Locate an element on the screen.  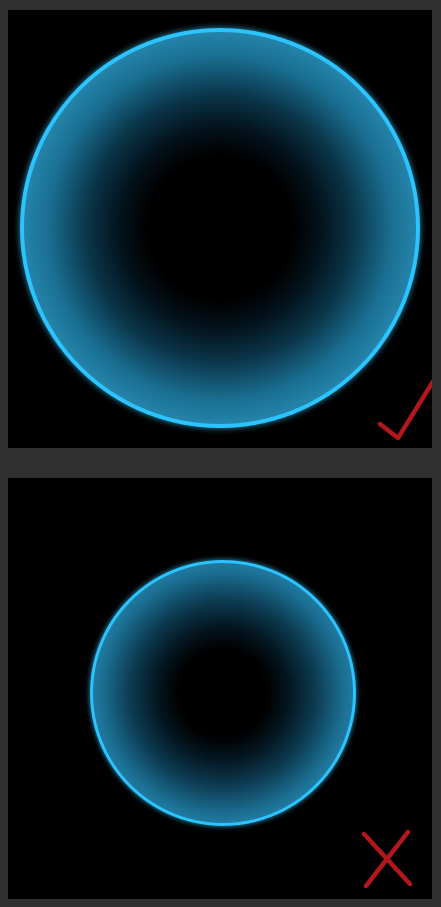
cross-icon is located at coordinates (387, 859).